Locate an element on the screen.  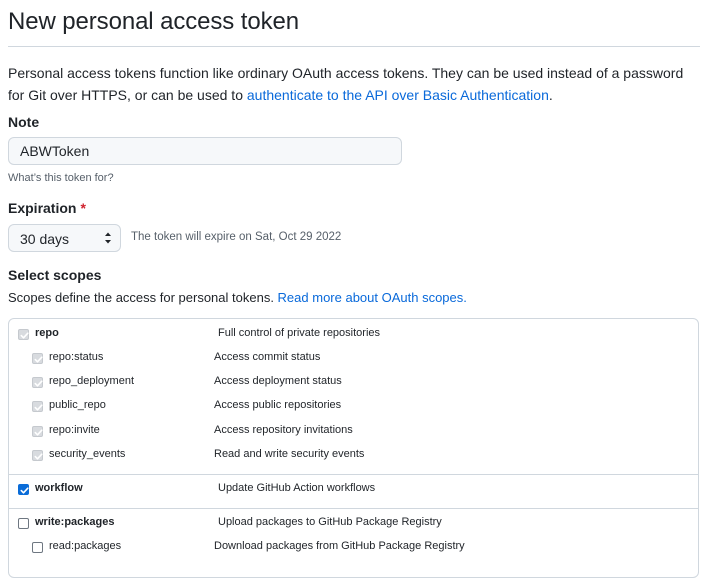
title-divider is located at coordinates (354, 46).